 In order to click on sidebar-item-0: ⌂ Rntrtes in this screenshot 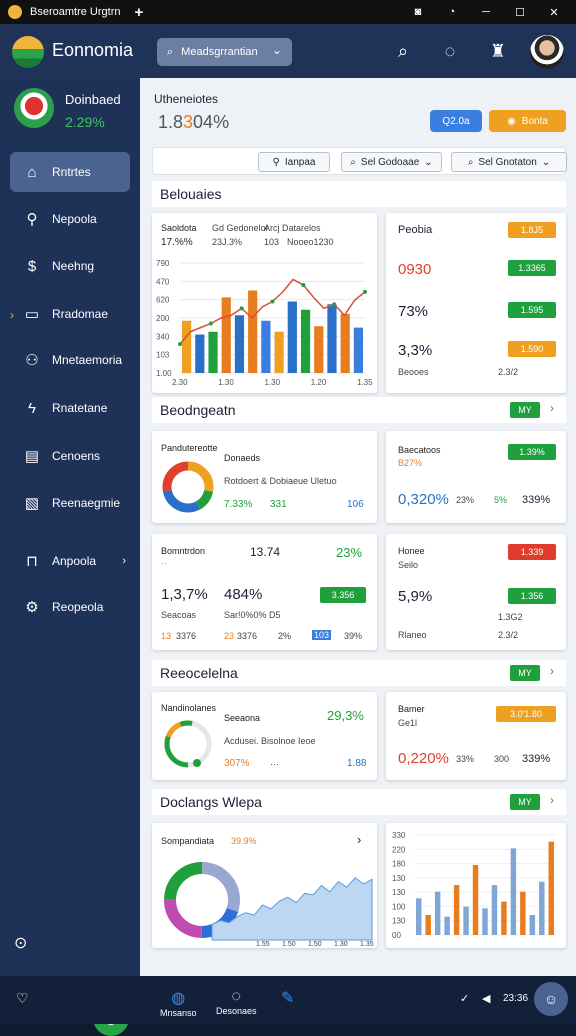, I will do `click(70, 172)`.